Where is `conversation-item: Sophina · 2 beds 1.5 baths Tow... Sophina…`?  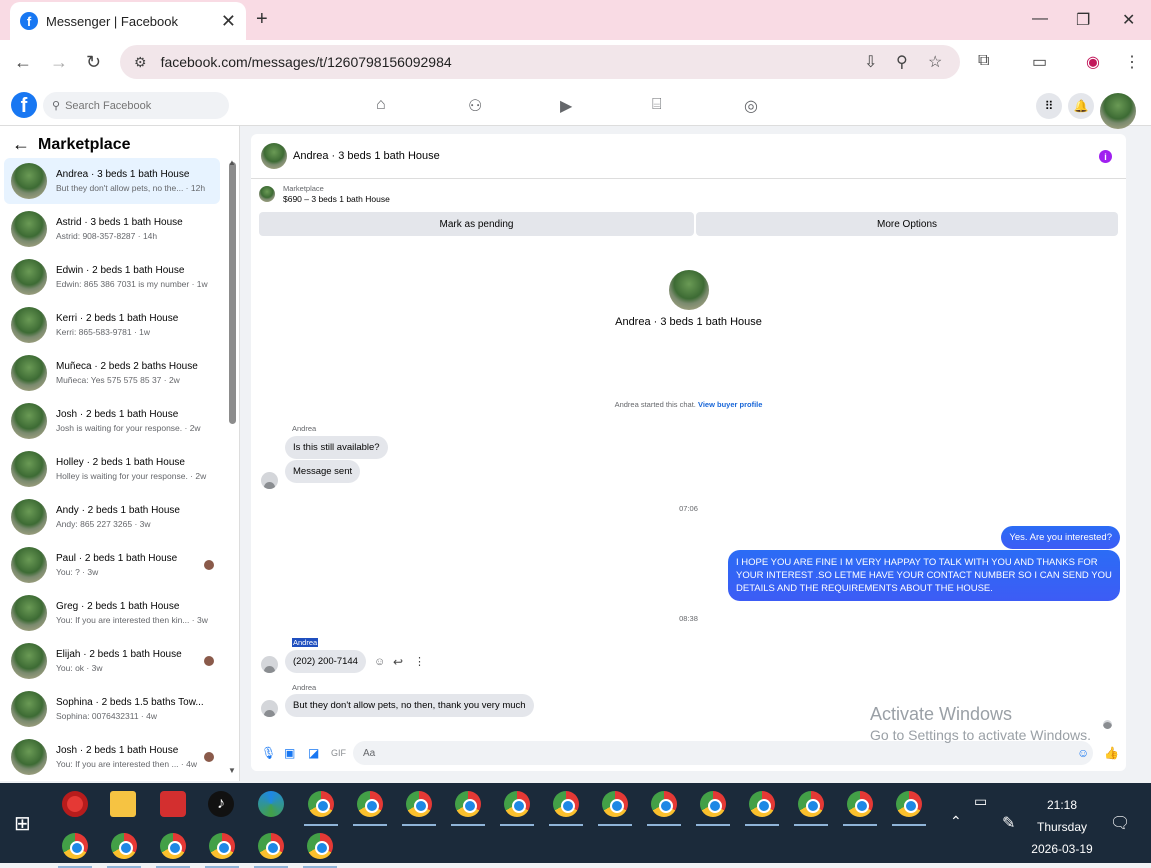 conversation-item: Sophina · 2 beds 1.5 baths Tow... Sophina… is located at coordinates (112, 709).